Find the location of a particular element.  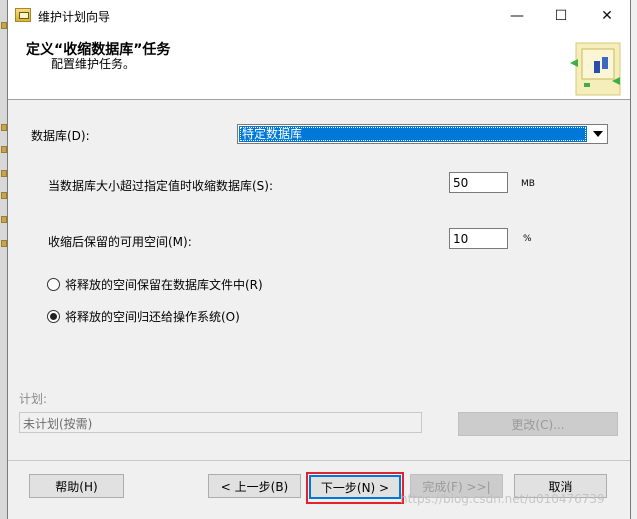

shrink-threshold-unit: MB is located at coordinates (528, 184).